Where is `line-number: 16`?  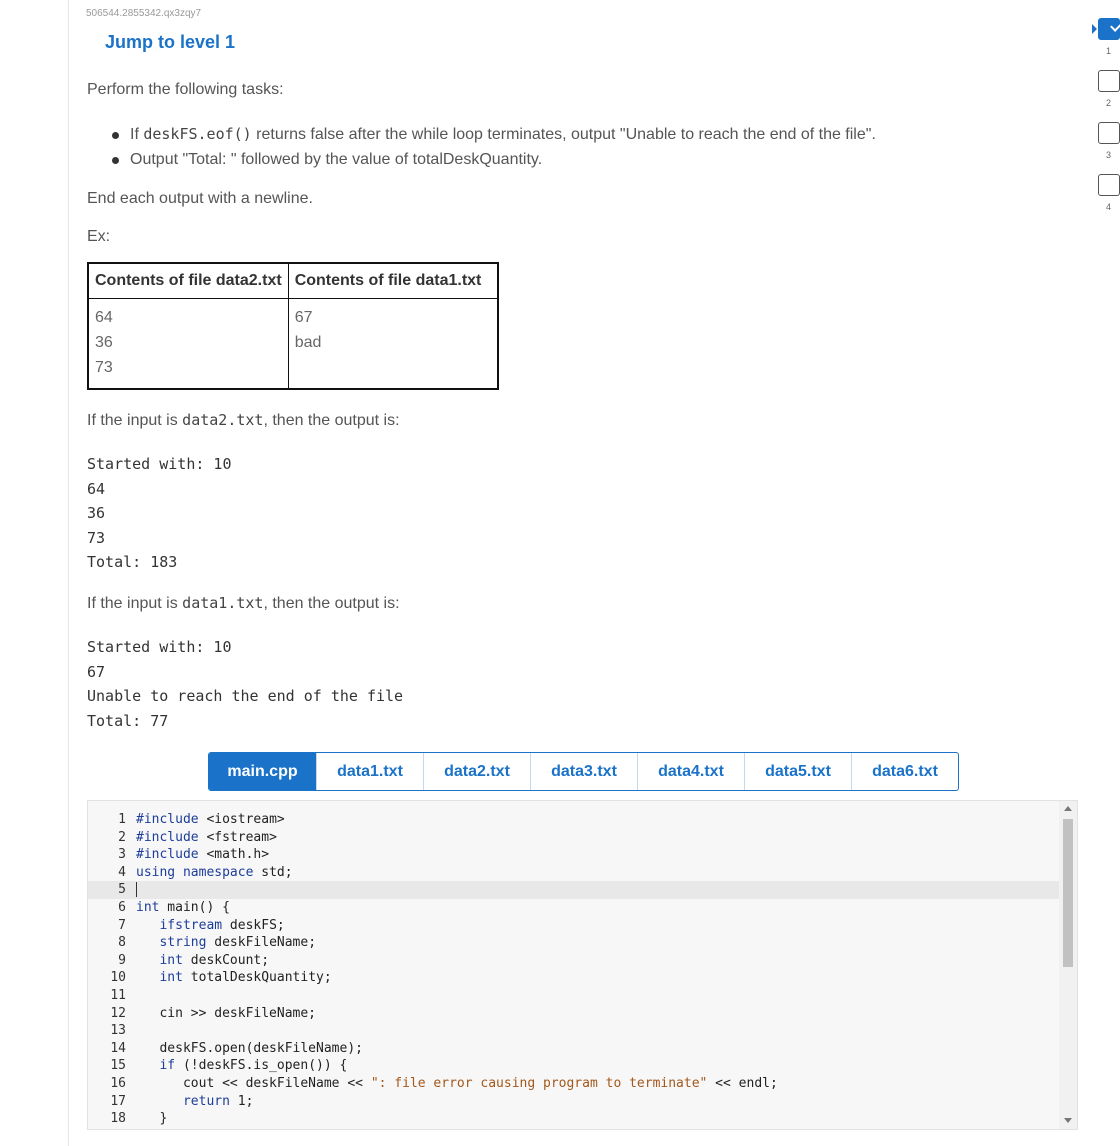 line-number: 16 is located at coordinates (118, 1083).